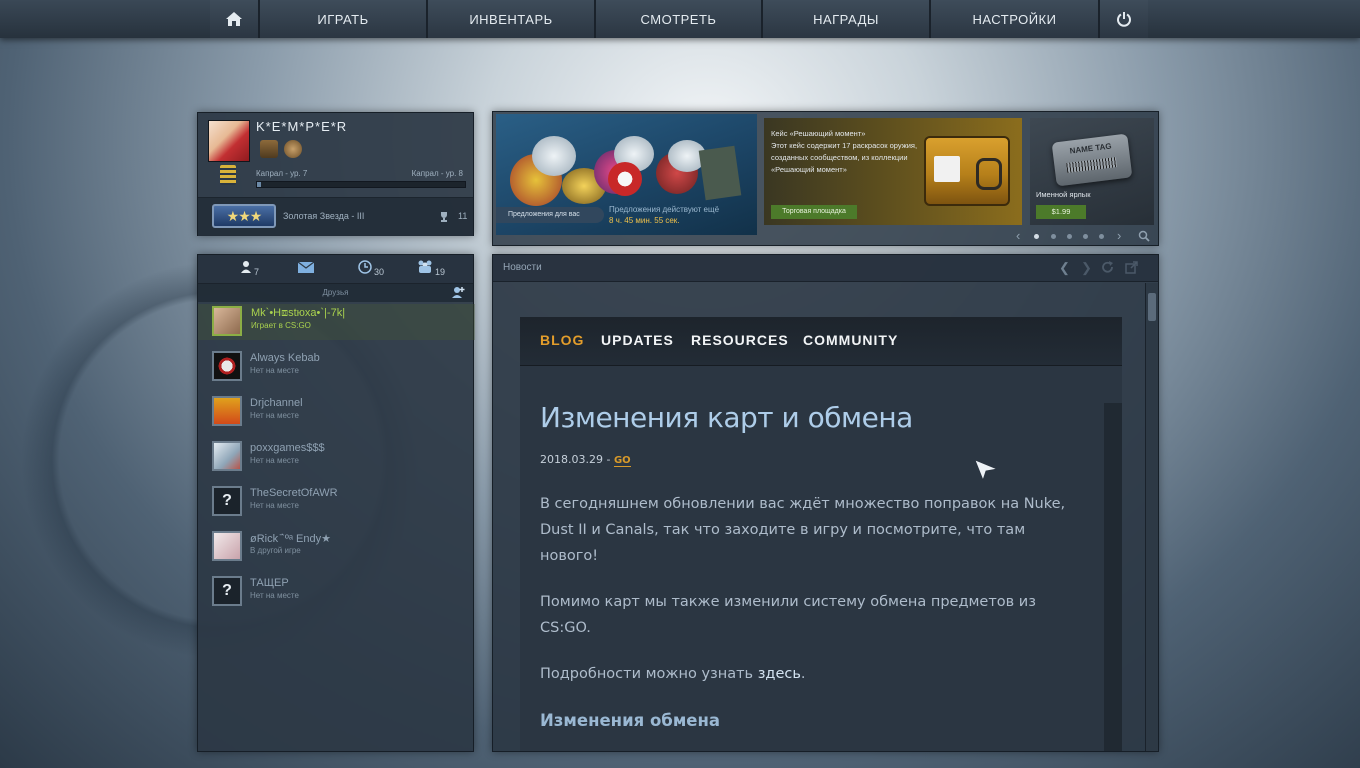 This screenshot has height=768, width=1360. What do you see at coordinates (269, 149) in the screenshot?
I see `medal-icon` at bounding box center [269, 149].